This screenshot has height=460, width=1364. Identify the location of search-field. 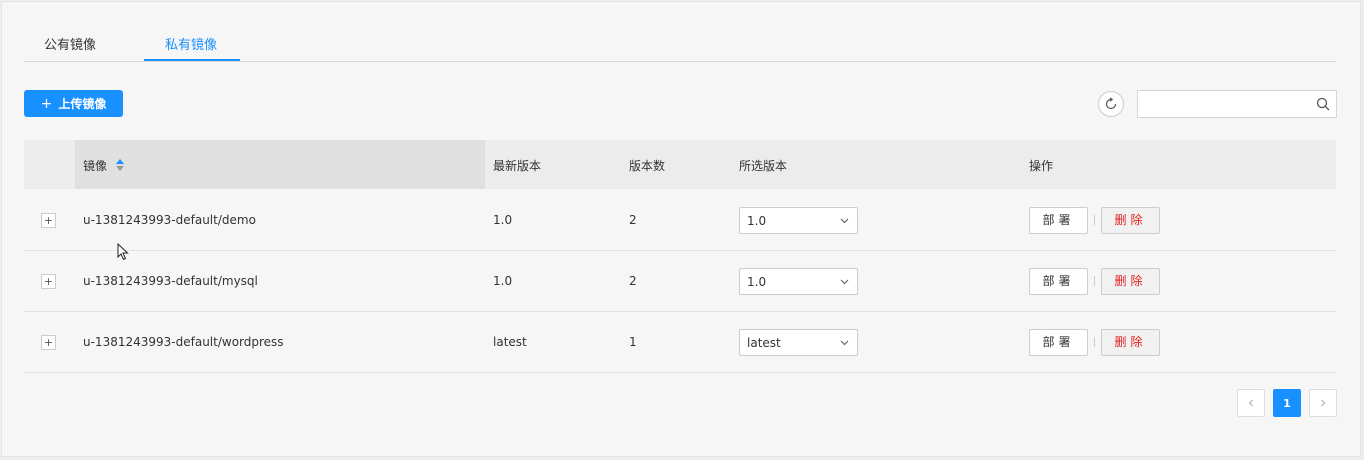
(1237, 104).